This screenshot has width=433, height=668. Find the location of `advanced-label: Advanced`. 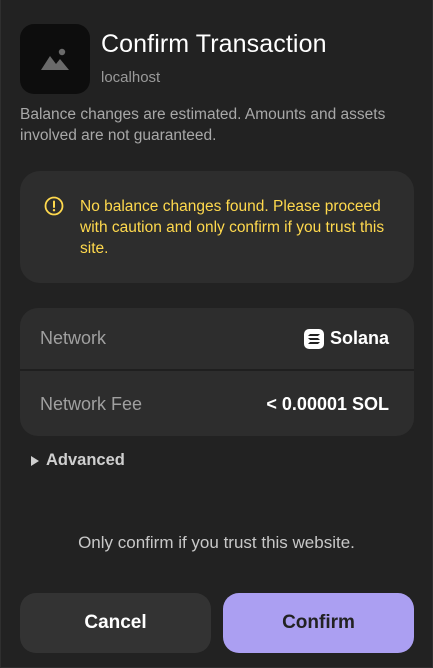

advanced-label: Advanced is located at coordinates (85, 460).